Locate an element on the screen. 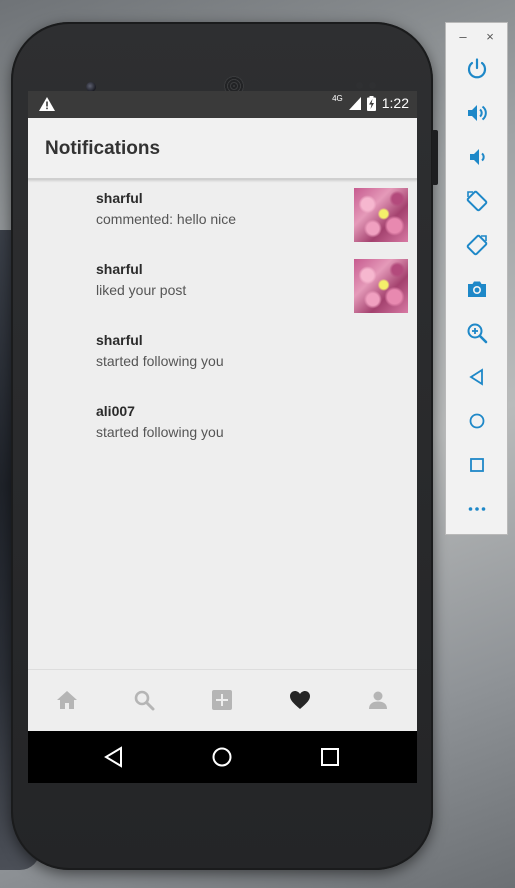 This screenshot has height=888, width=515. app-bar: Notifications is located at coordinates (222, 149).